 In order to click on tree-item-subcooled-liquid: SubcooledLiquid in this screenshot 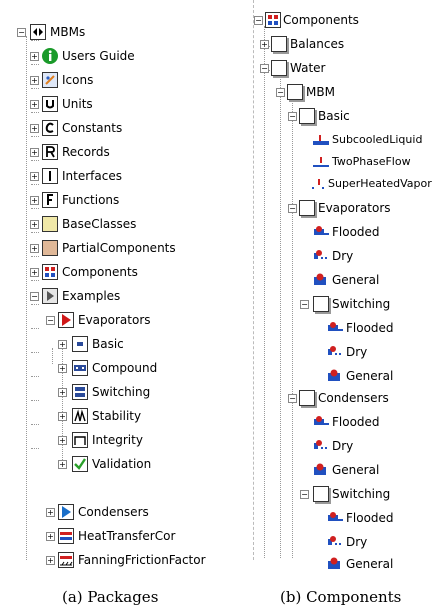, I will do `click(374, 141)`.